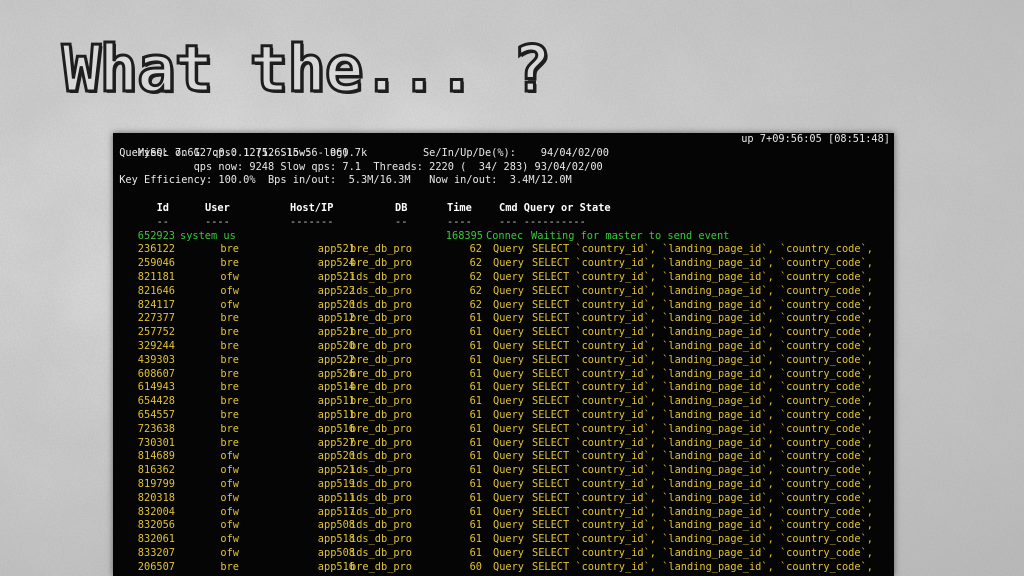 The width and height of the screenshot is (1024, 576). What do you see at coordinates (156, 497) in the screenshot?
I see `cell-id: 820318` at bounding box center [156, 497].